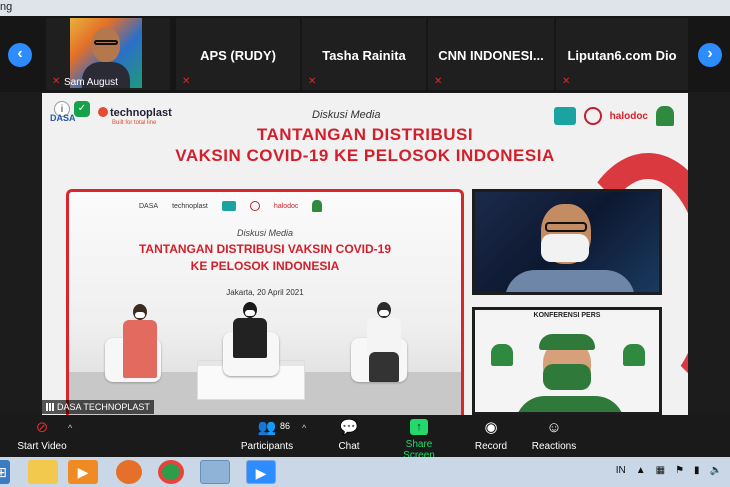 The image size is (730, 487). I want to click on participant-tile: Tasha Rainita ✕, so click(364, 54).